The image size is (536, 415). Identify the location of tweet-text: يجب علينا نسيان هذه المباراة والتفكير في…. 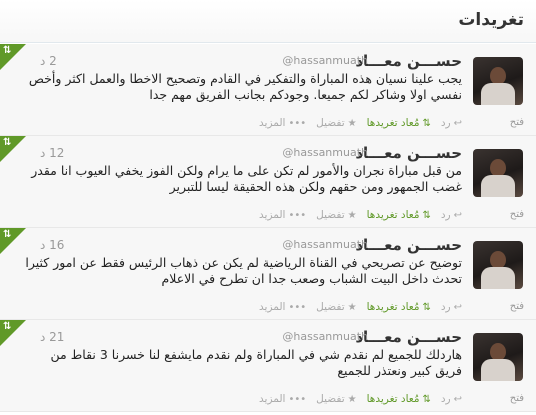
(245, 86).